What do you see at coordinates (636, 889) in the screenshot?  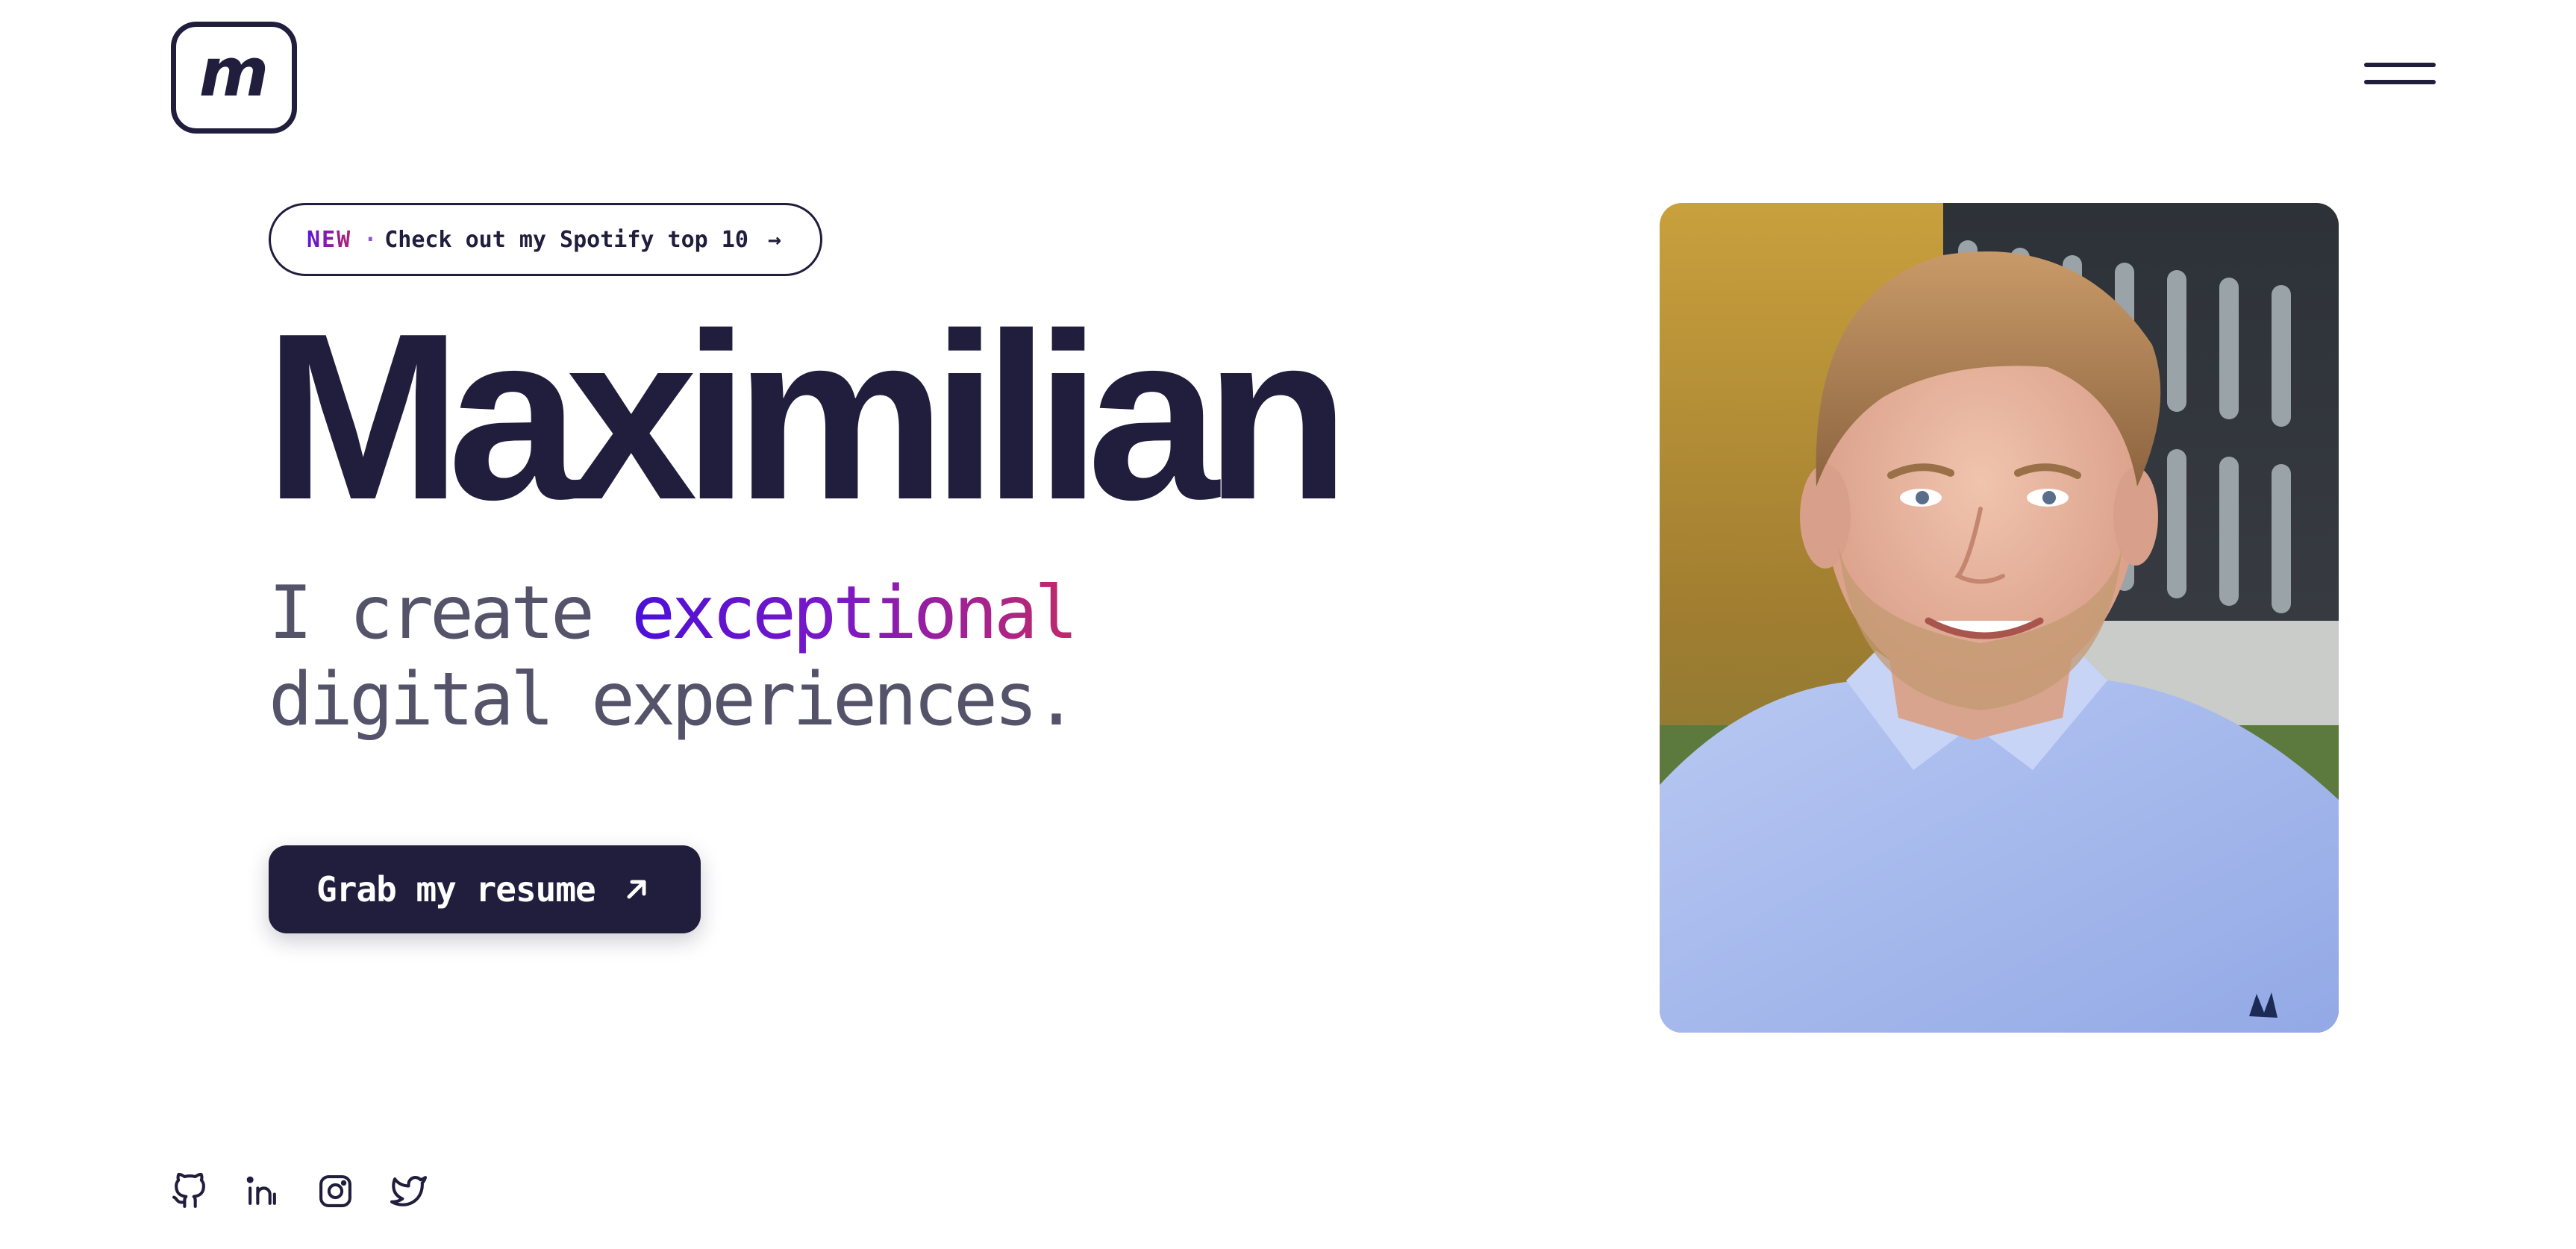 I see `arrow-up-right-icon` at bounding box center [636, 889].